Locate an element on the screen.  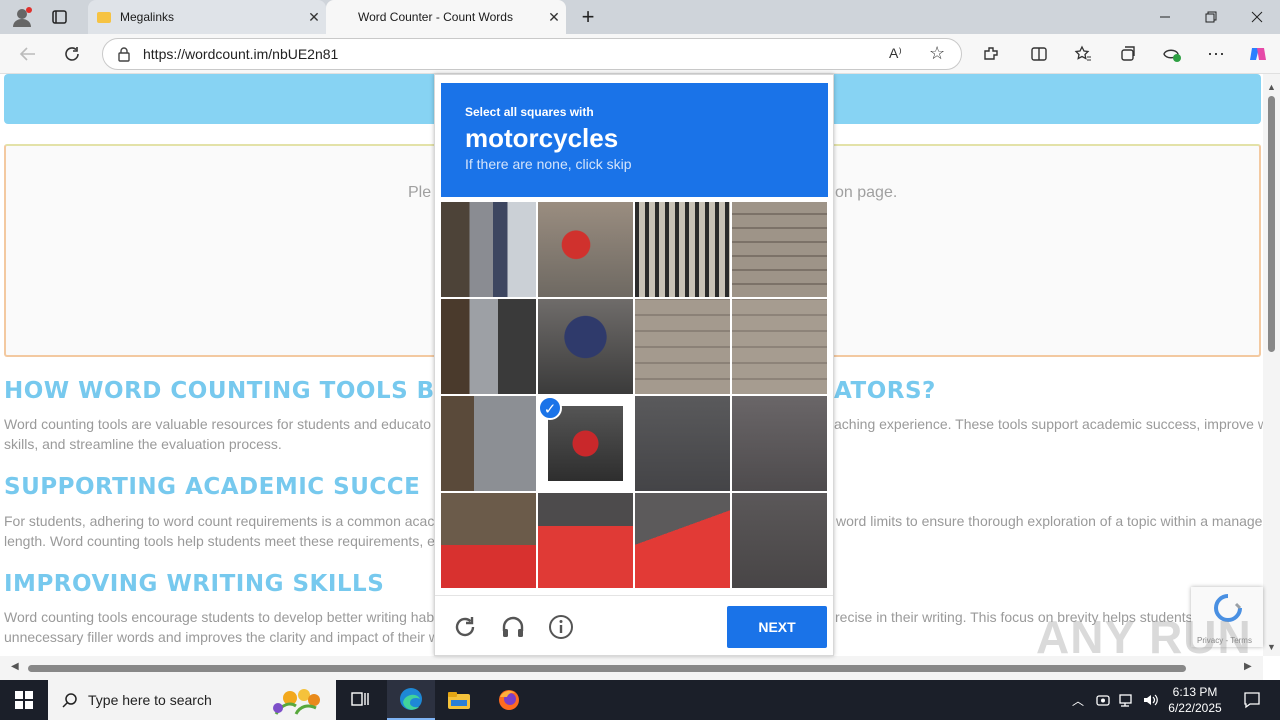
more-menu-icon: ⋯ is located at coordinates (1216, 54).